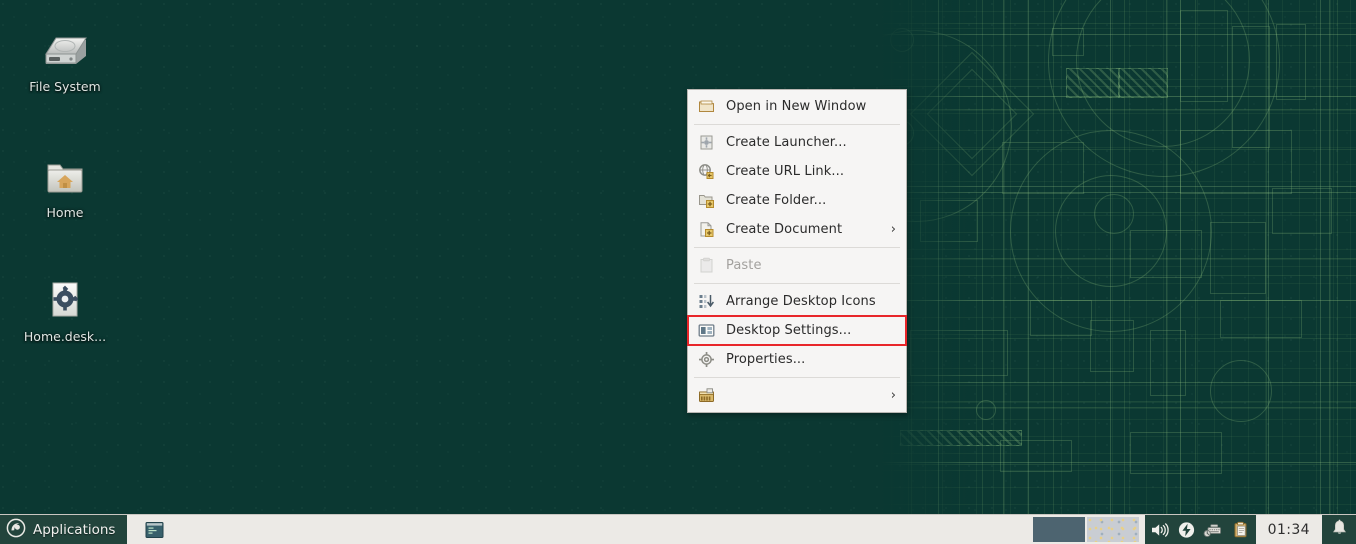 This screenshot has width=1356, height=544. I want to click on system-tray, so click(1200, 529).